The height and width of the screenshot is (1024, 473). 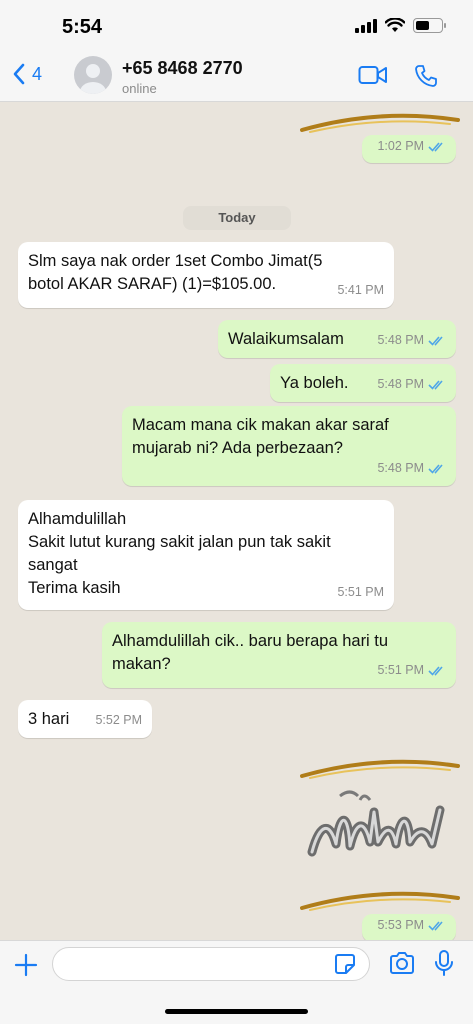 I want to click on message-time: 5:53 PM, so click(x=400, y=925).